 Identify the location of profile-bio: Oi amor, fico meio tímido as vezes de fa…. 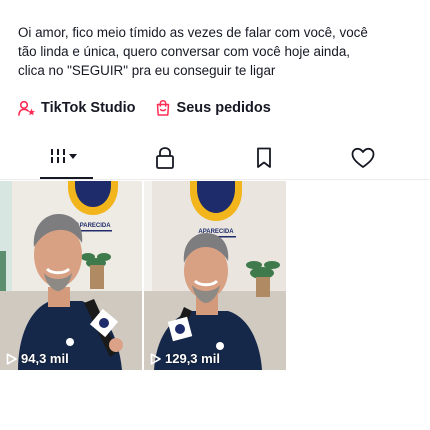
(218, 51).